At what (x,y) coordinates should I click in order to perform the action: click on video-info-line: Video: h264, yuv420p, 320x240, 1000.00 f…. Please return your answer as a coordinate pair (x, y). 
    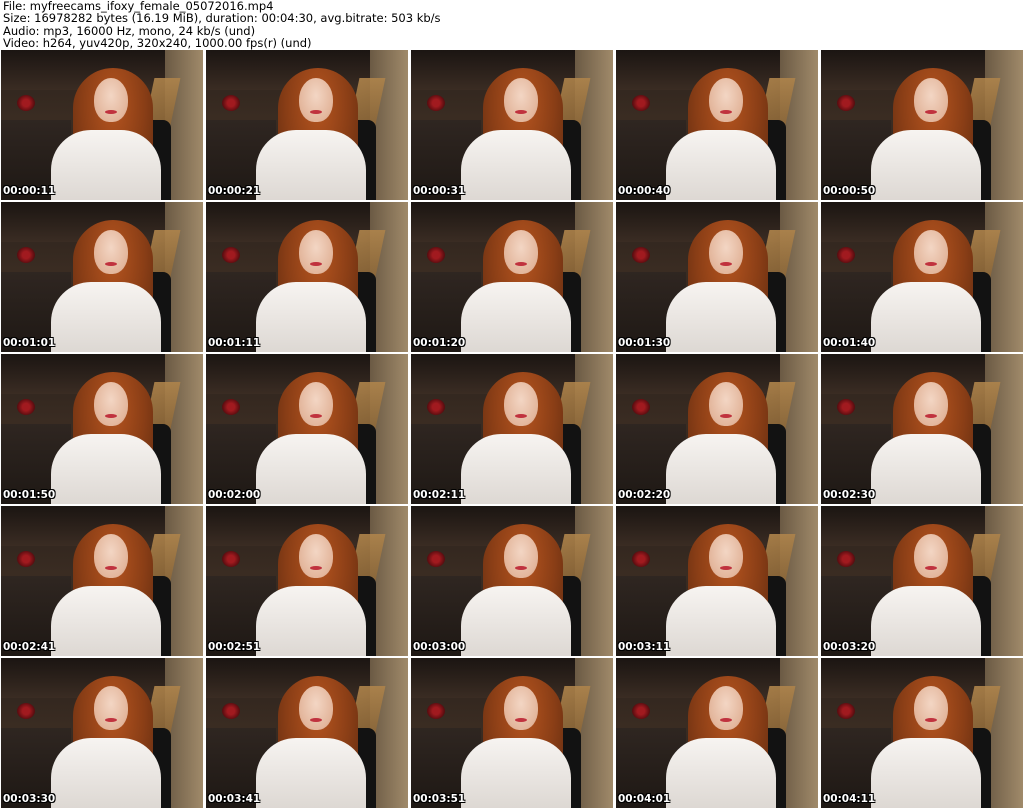
    Looking at the image, I should click on (157, 42).